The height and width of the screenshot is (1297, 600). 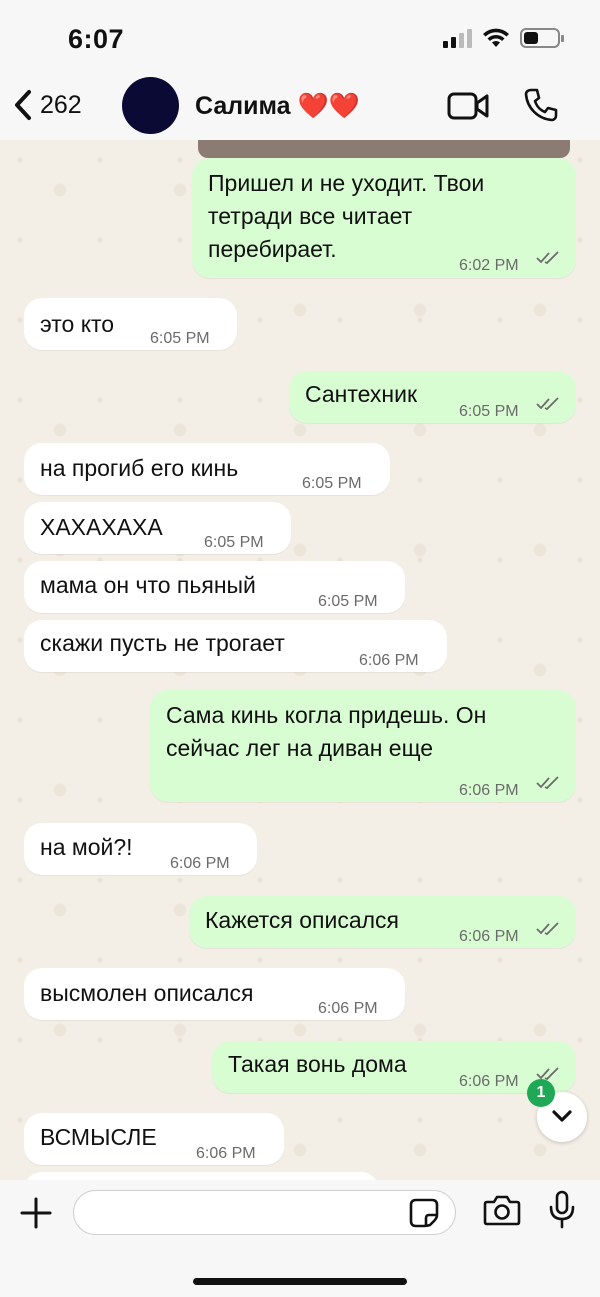 I want to click on message-text: Сантехник, so click(x=361, y=394).